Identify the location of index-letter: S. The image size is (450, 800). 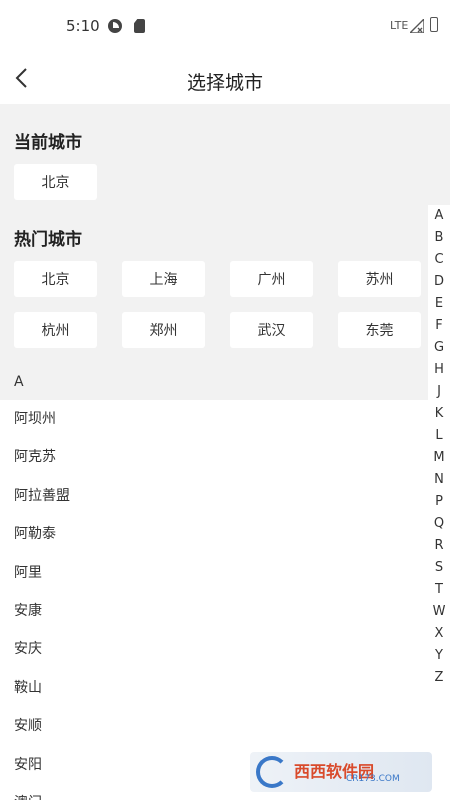
(439, 568).